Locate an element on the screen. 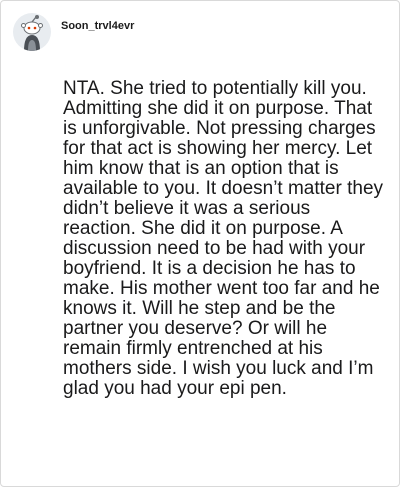 This screenshot has height=487, width=400. comment-header: Soon_trvl4evr is located at coordinates (73, 32).